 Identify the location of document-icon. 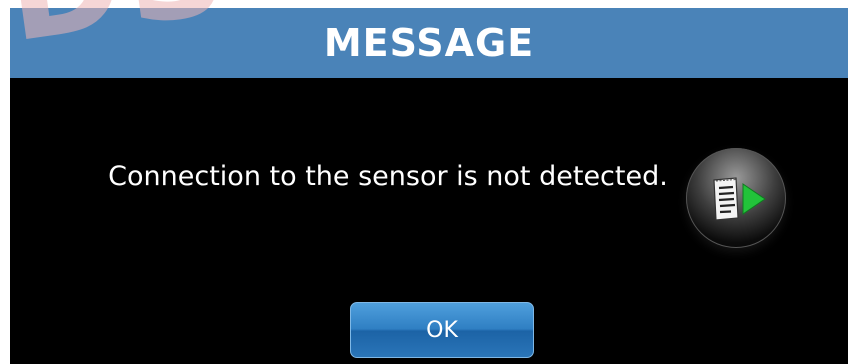
(726, 199).